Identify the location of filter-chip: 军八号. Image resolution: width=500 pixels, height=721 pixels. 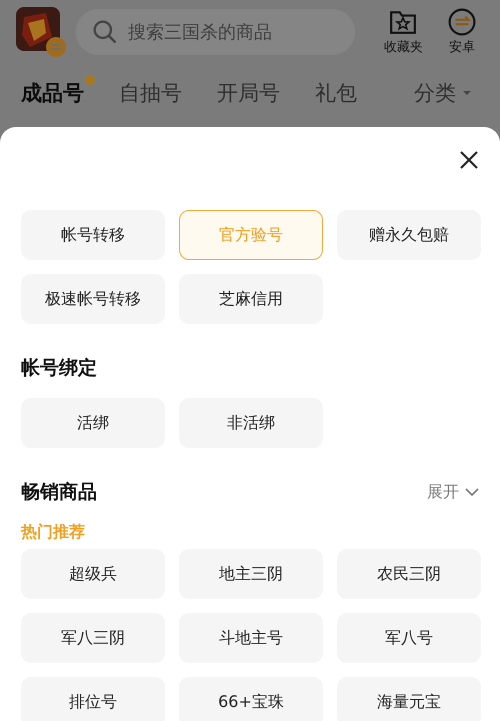
(409, 638).